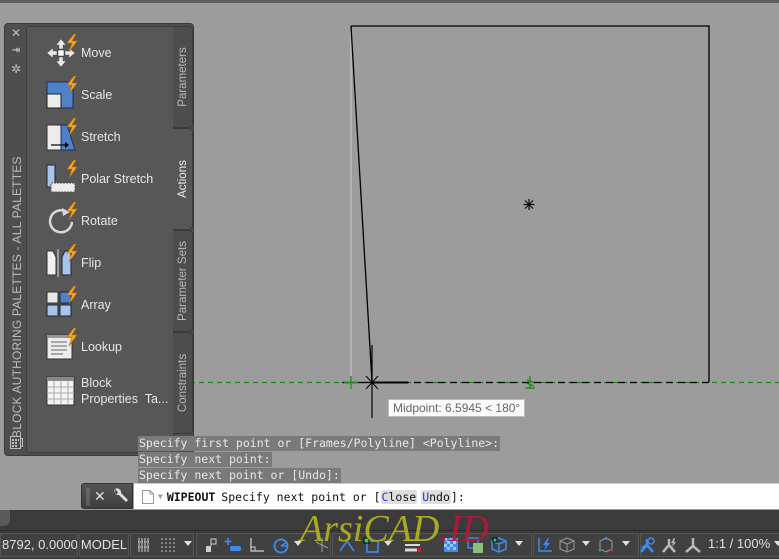 This screenshot has width=779, height=559. What do you see at coordinates (183, 179) in the screenshot?
I see `tab-actions: Actions` at bounding box center [183, 179].